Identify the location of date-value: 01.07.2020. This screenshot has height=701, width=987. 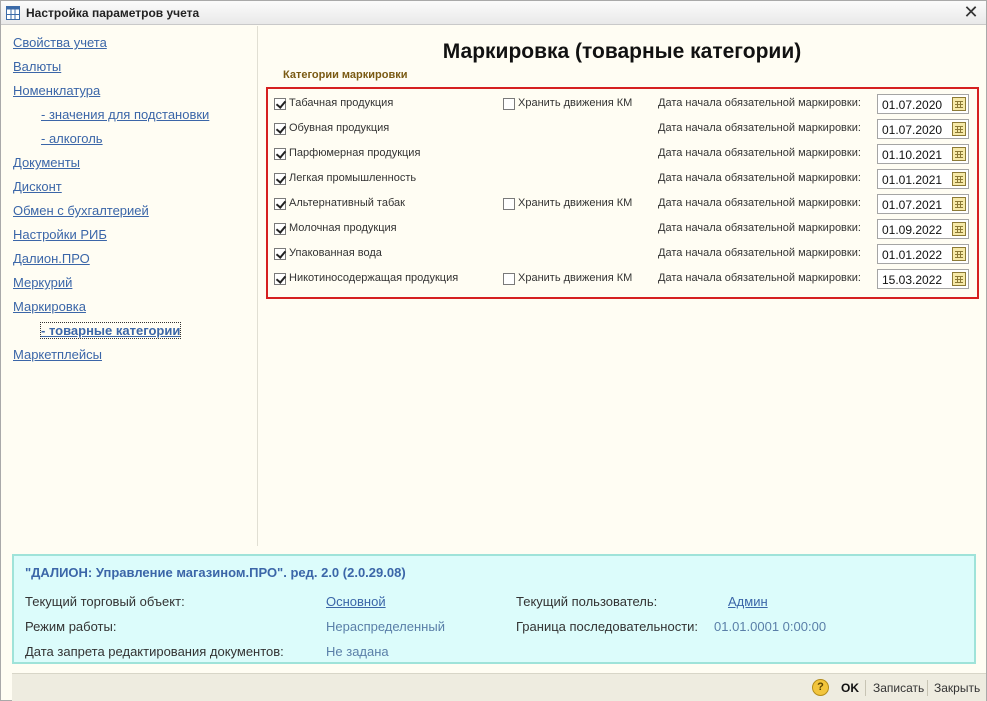
(912, 130).